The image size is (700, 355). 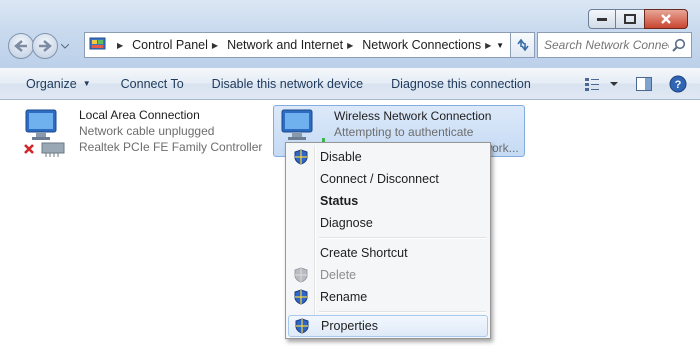 What do you see at coordinates (293, 45) in the screenshot?
I see `breadcrumb-network-and-internet: Network and Internet ▶` at bounding box center [293, 45].